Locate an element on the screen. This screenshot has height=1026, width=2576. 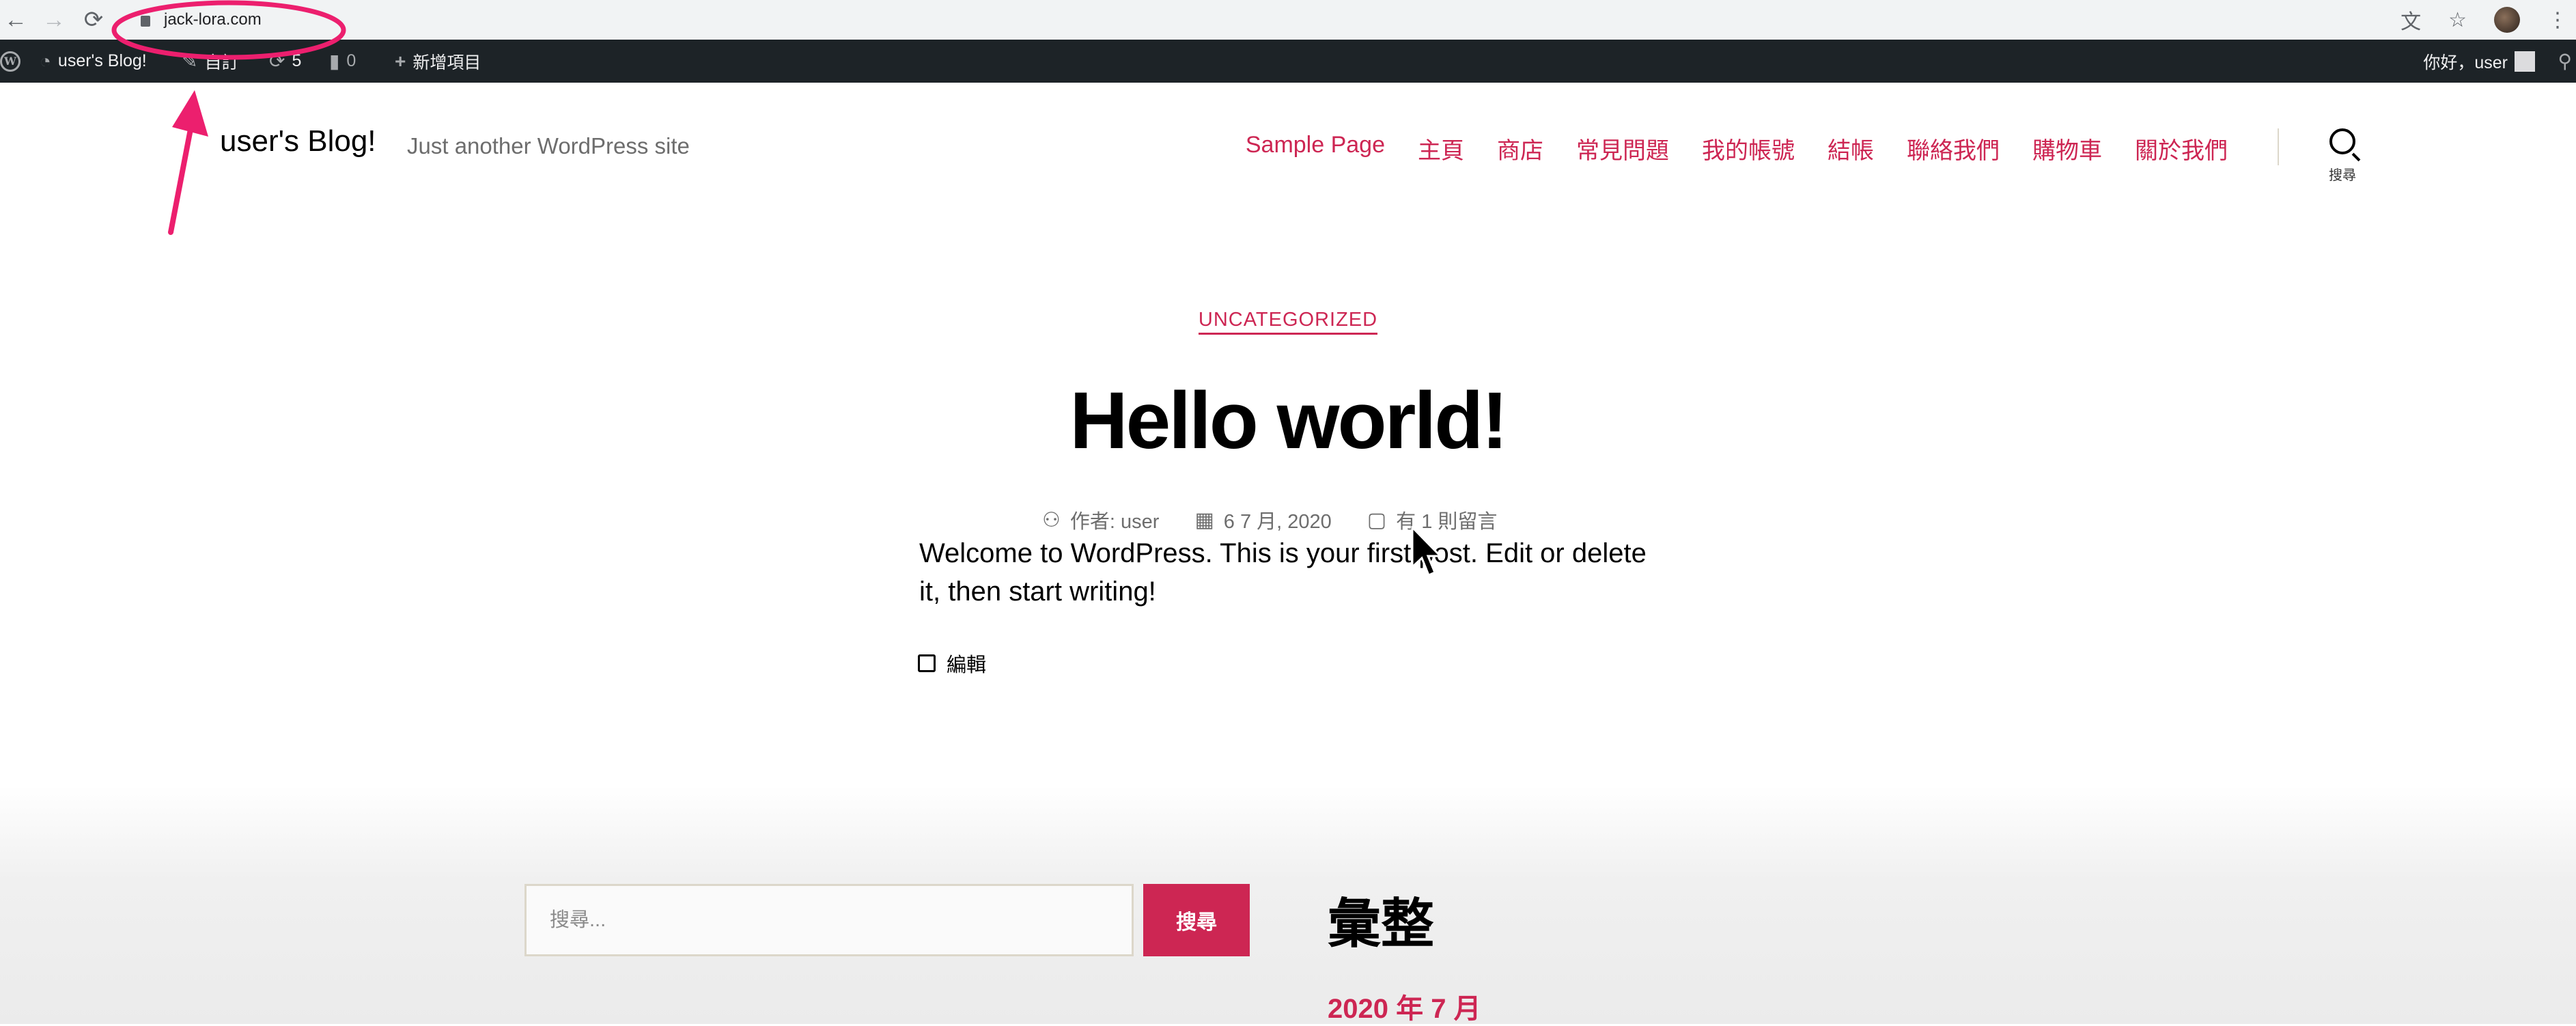
highlight-ellipse is located at coordinates (228, 30).